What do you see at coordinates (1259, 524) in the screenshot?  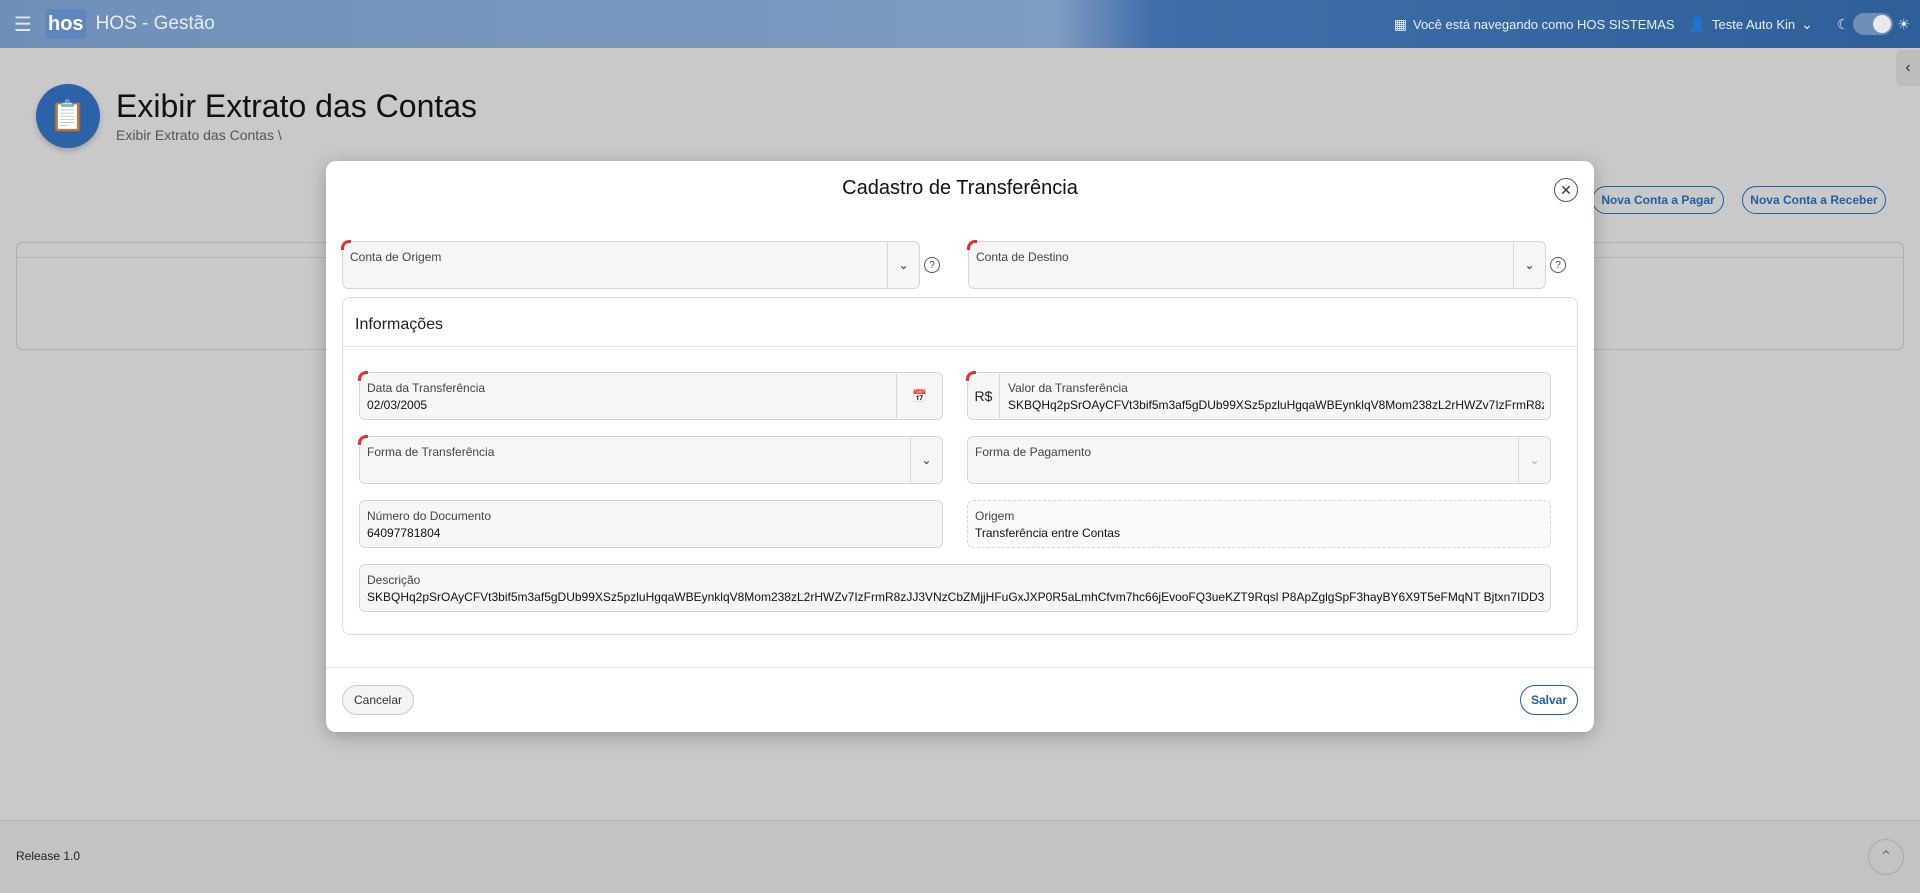 I see `origin-field: Origem Transferência entre Contas` at bounding box center [1259, 524].